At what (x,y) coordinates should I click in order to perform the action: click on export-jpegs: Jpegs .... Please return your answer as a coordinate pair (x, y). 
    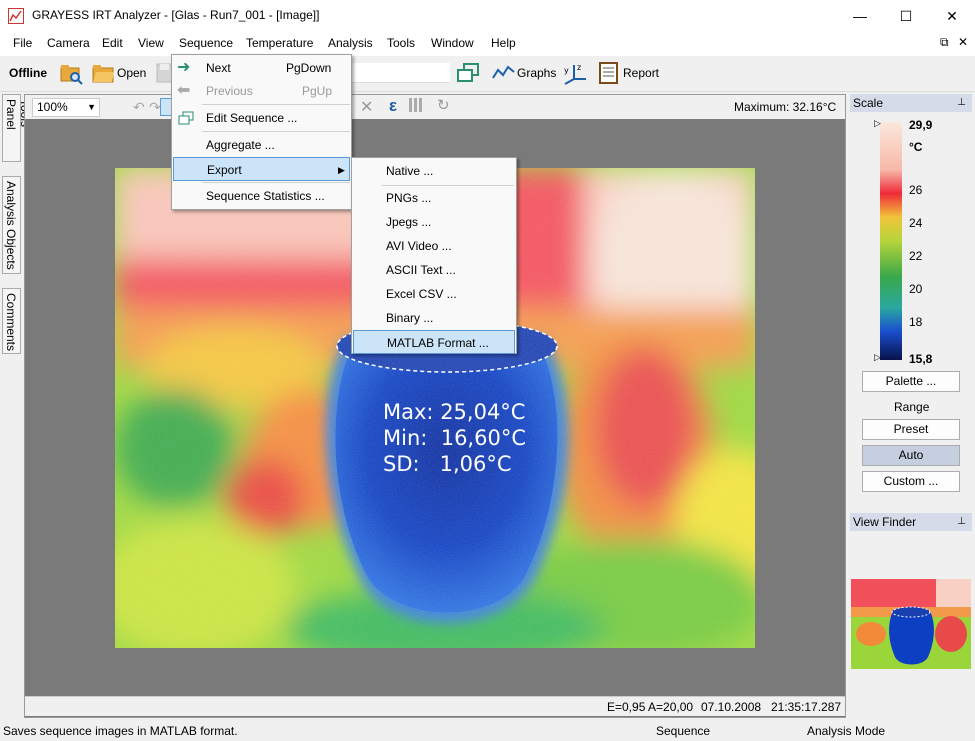
    Looking at the image, I should click on (434, 222).